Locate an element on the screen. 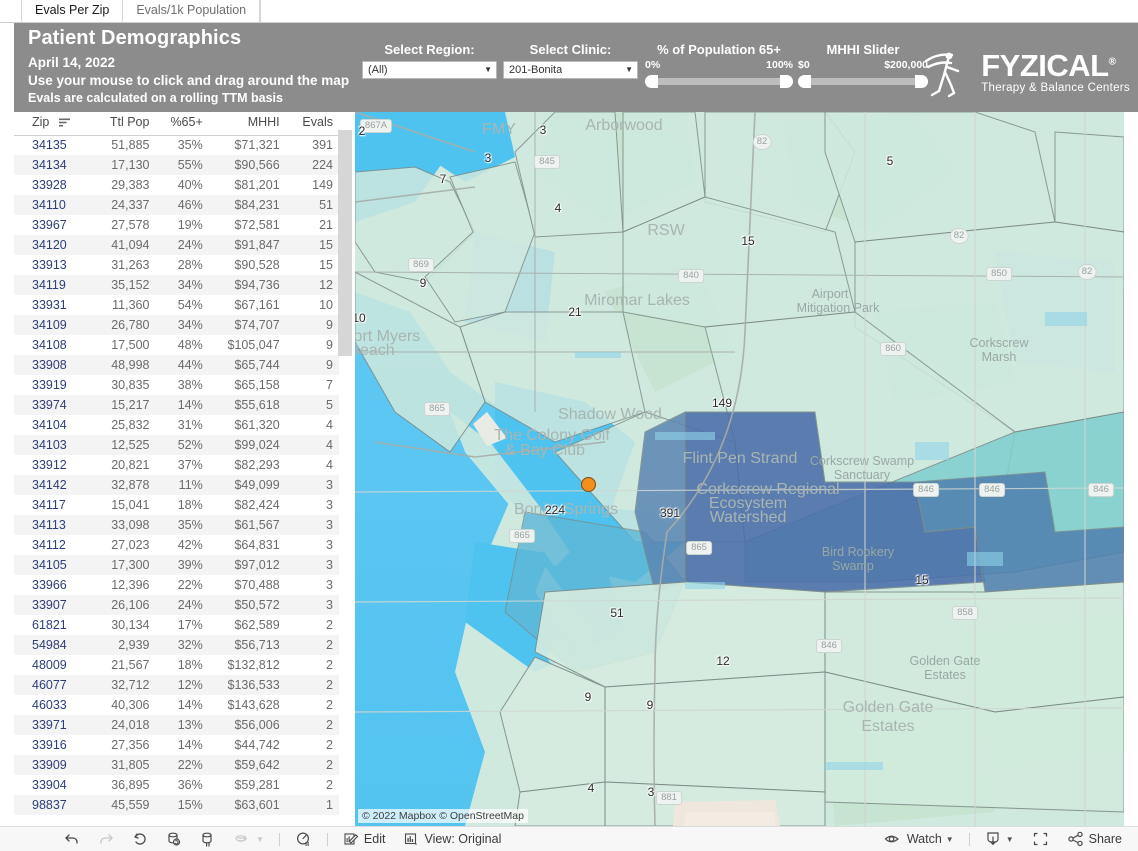  clinic-select: 201-Bonita ▼ is located at coordinates (570, 70).